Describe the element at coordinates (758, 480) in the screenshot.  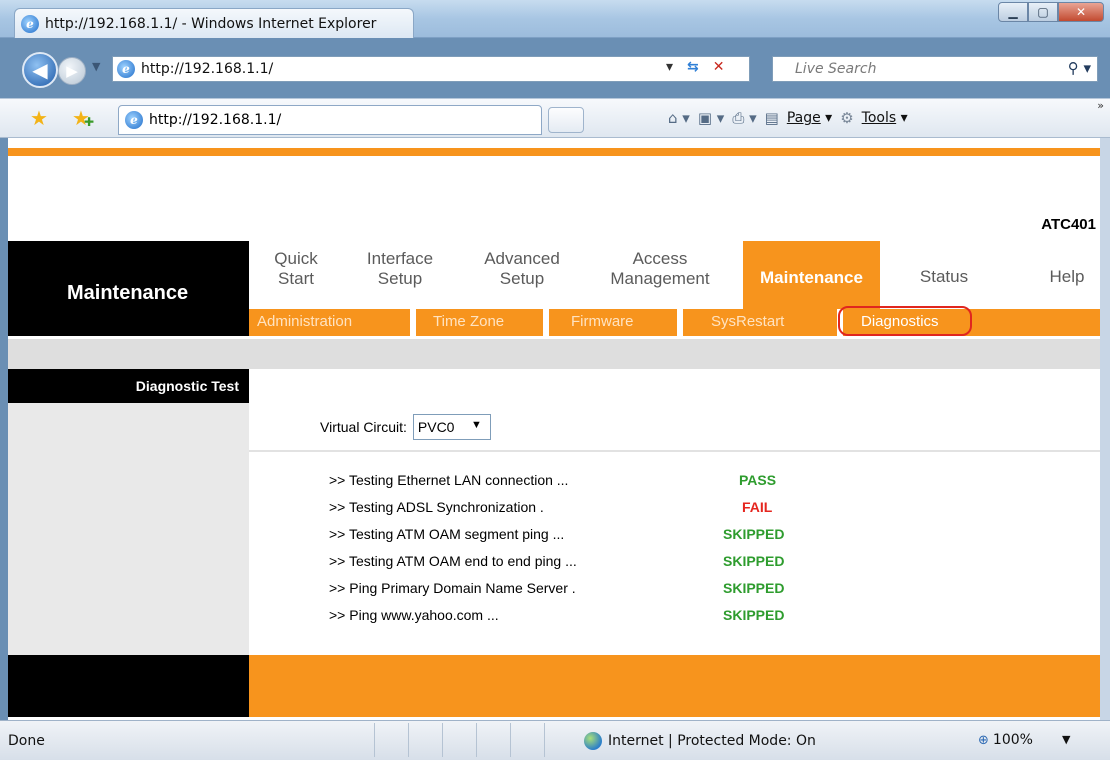
I see `test-result: PASS` at that location.